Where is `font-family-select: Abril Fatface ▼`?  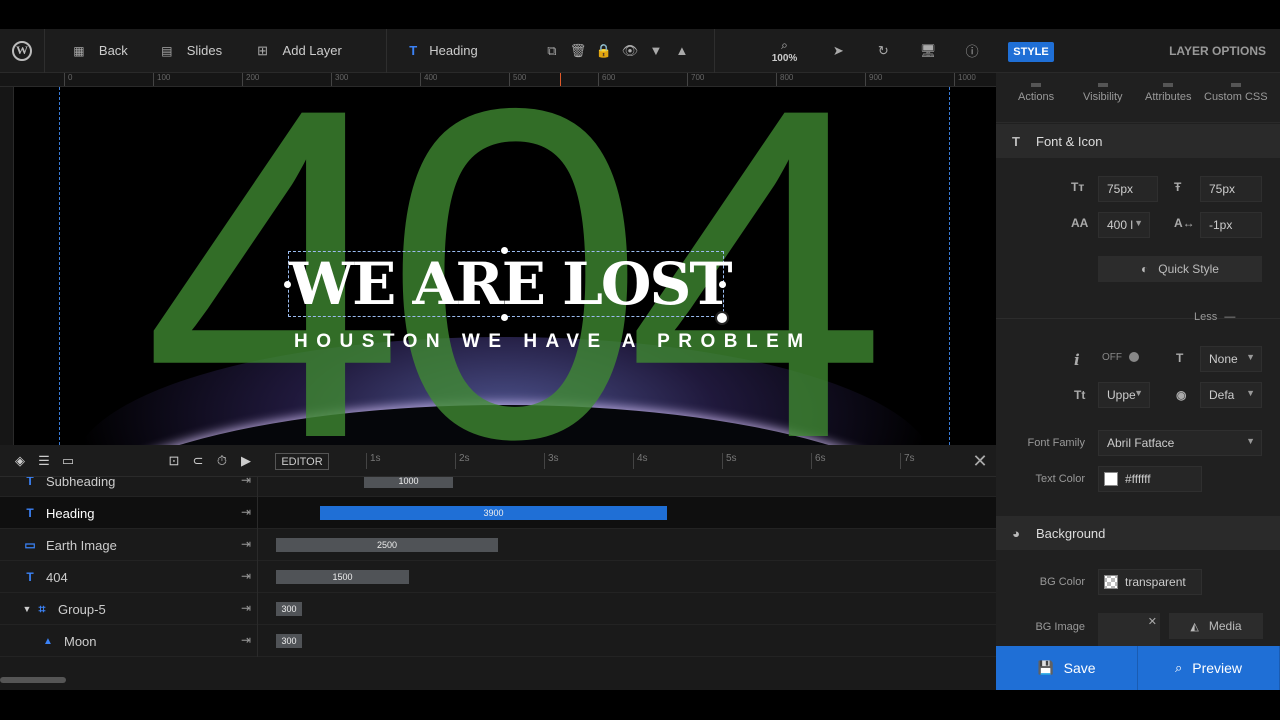
font-family-select: Abril Fatface ▼ is located at coordinates (1180, 443).